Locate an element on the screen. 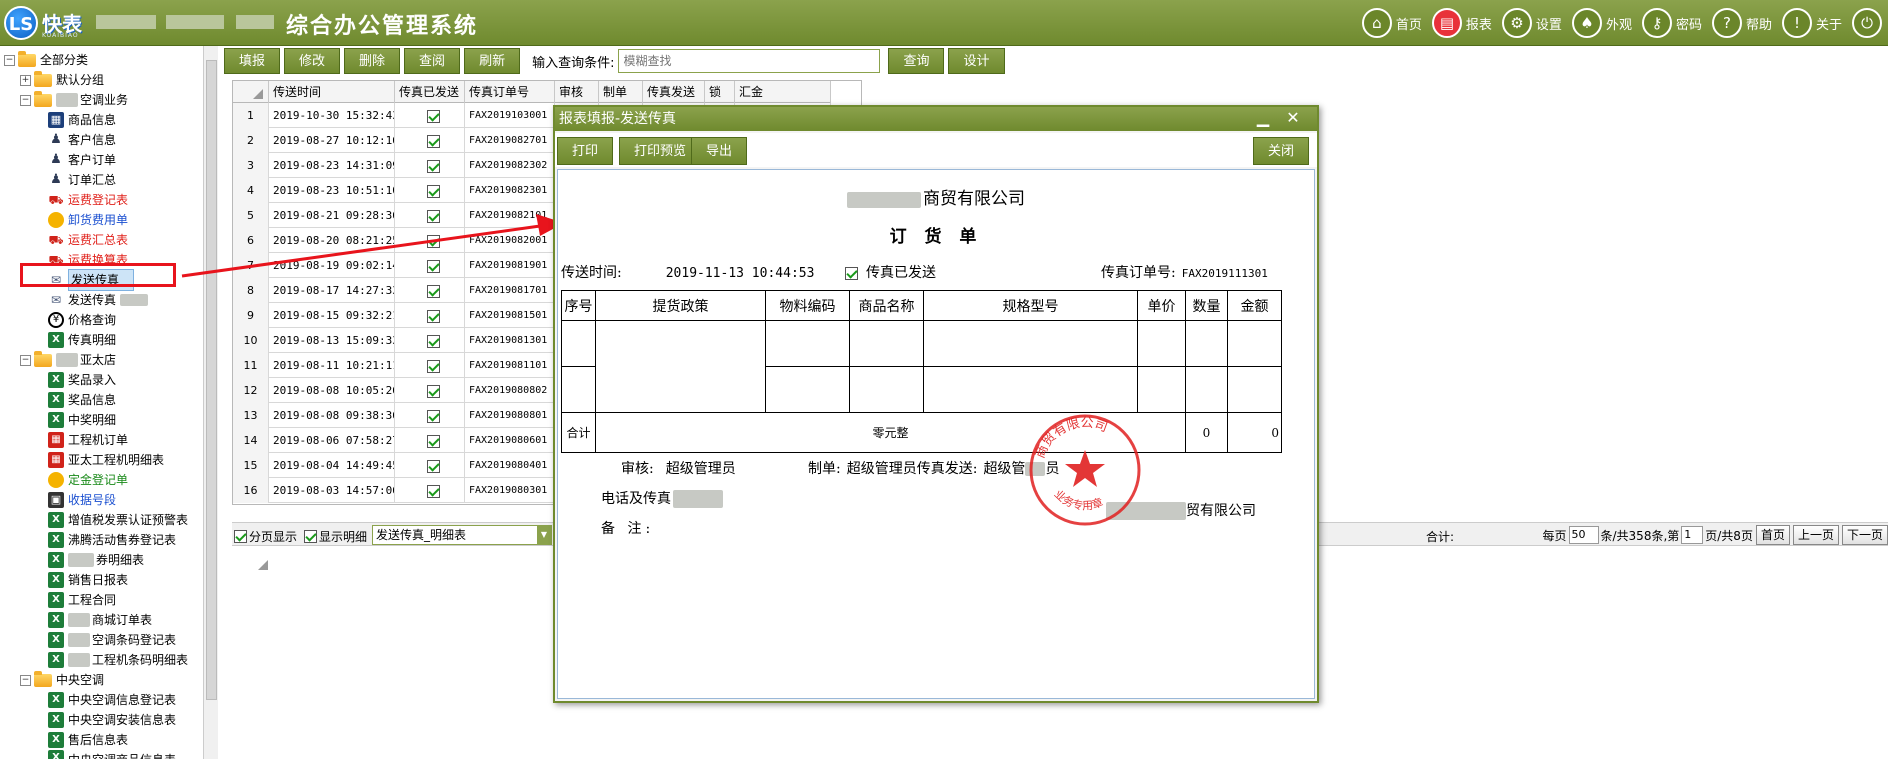  tree-item-freight-summary: ⛟ 运费汇总表 is located at coordinates (88, 240).